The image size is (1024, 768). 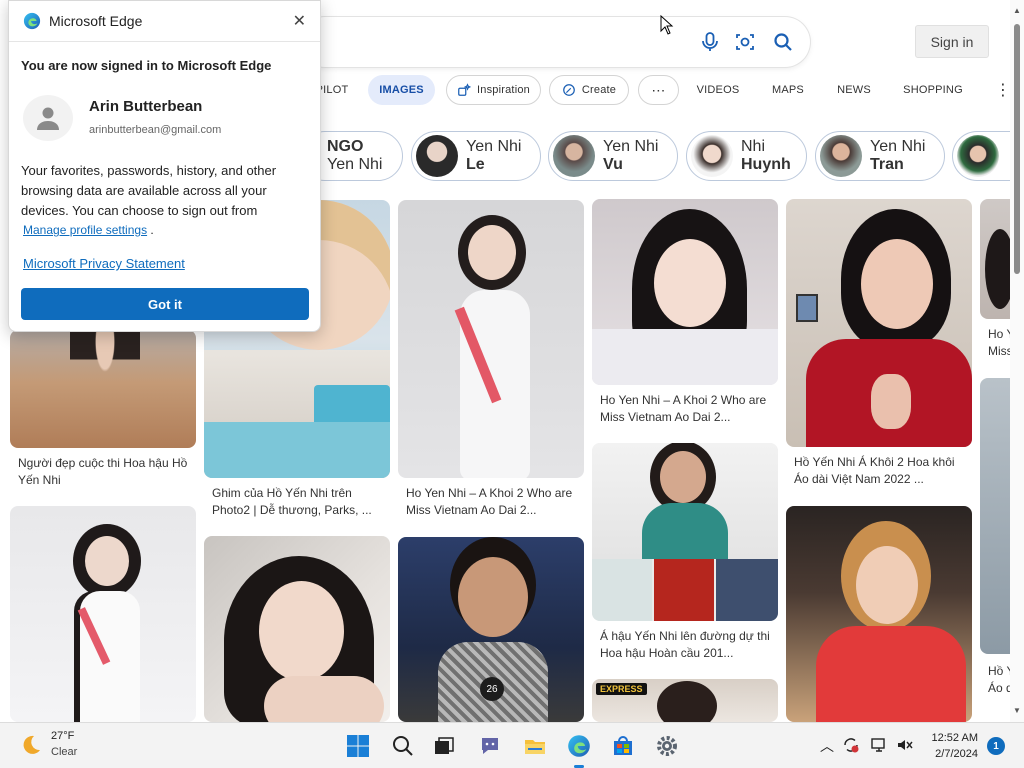 I want to click on start-icon, so click(x=358, y=746).